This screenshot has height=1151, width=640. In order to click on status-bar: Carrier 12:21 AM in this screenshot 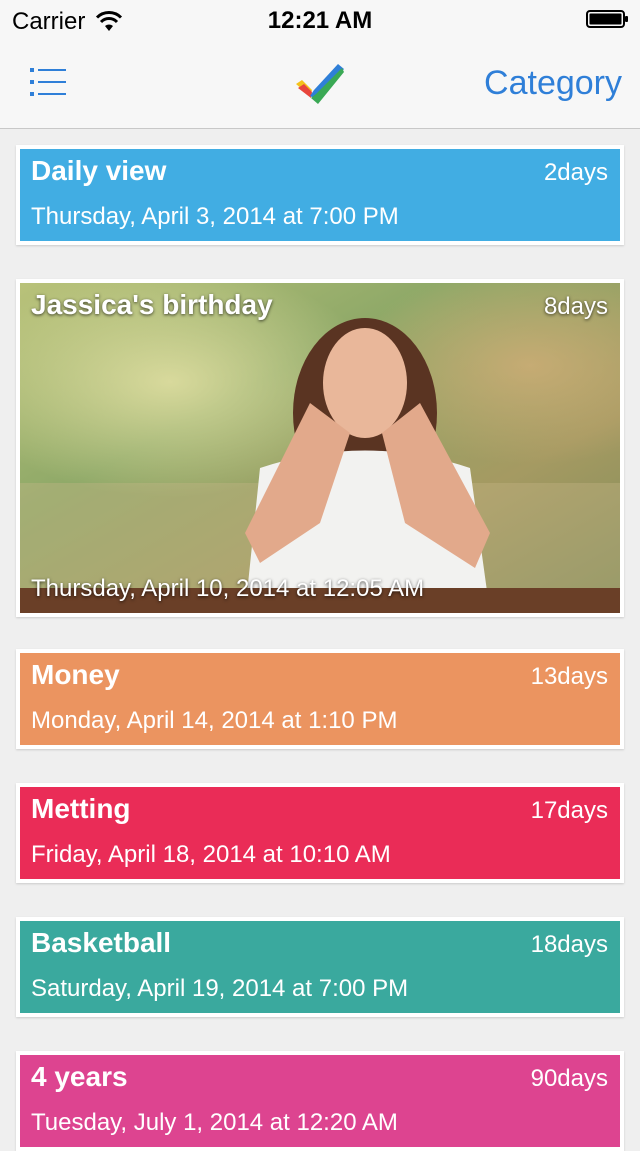, I will do `click(320, 20)`.